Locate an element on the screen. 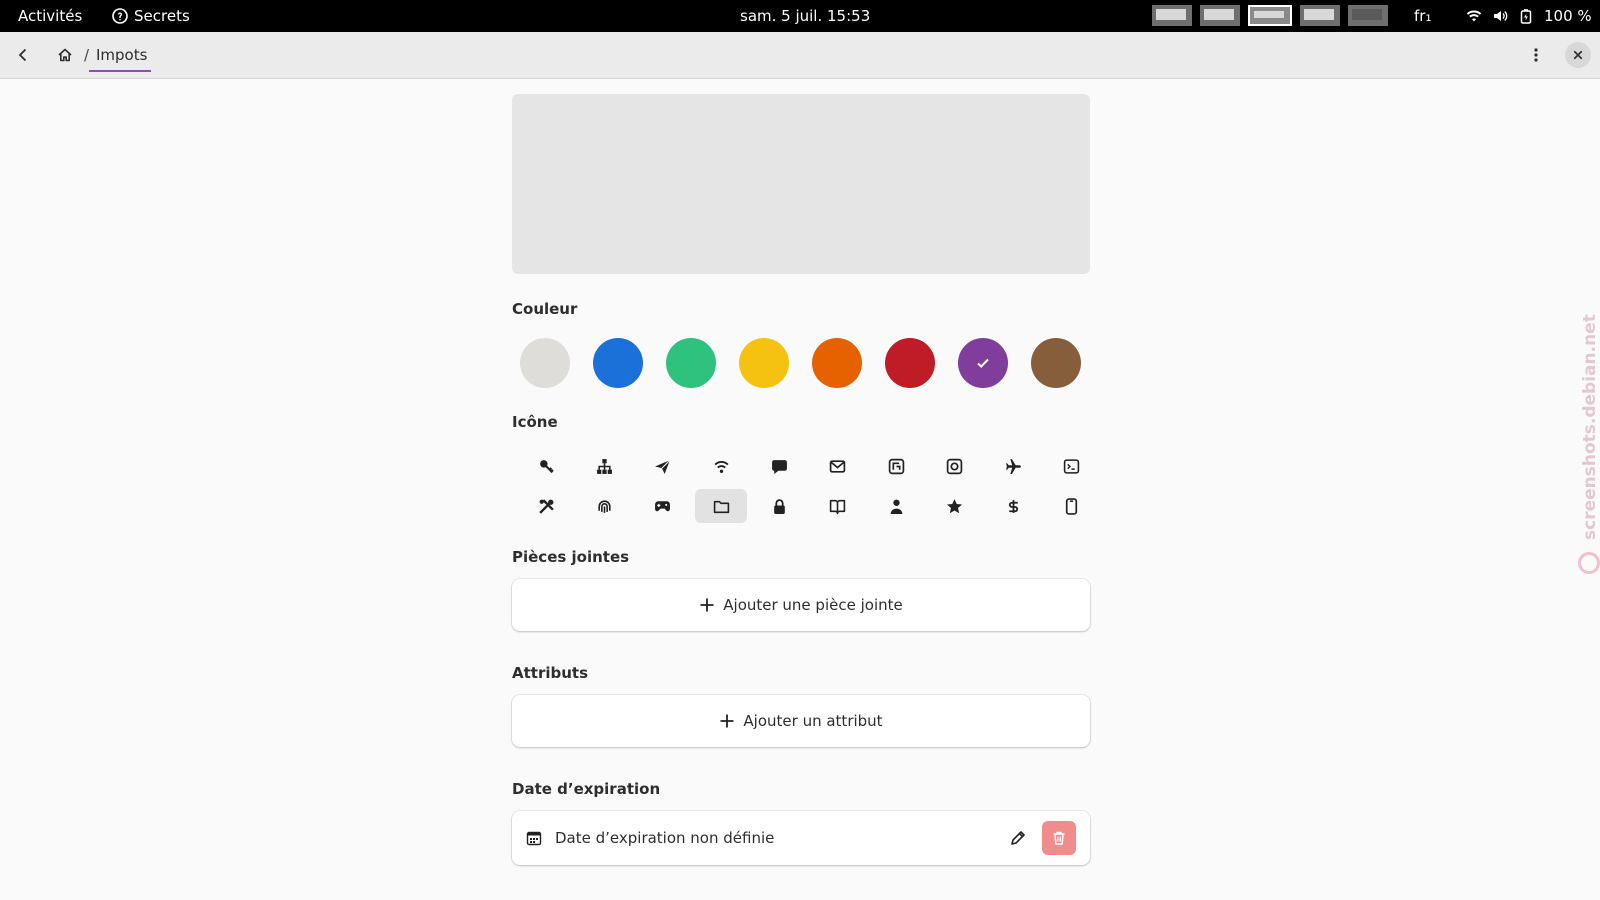 Image resolution: width=1600 pixels, height=900 pixels. checkmark-icon is located at coordinates (983, 363).